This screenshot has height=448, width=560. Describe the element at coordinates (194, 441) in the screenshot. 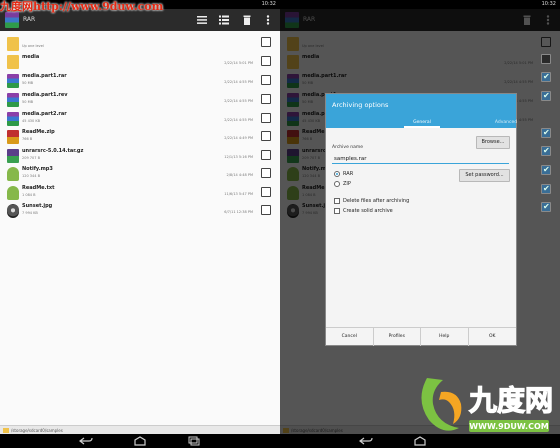

I see `recent-apps-icon` at that location.